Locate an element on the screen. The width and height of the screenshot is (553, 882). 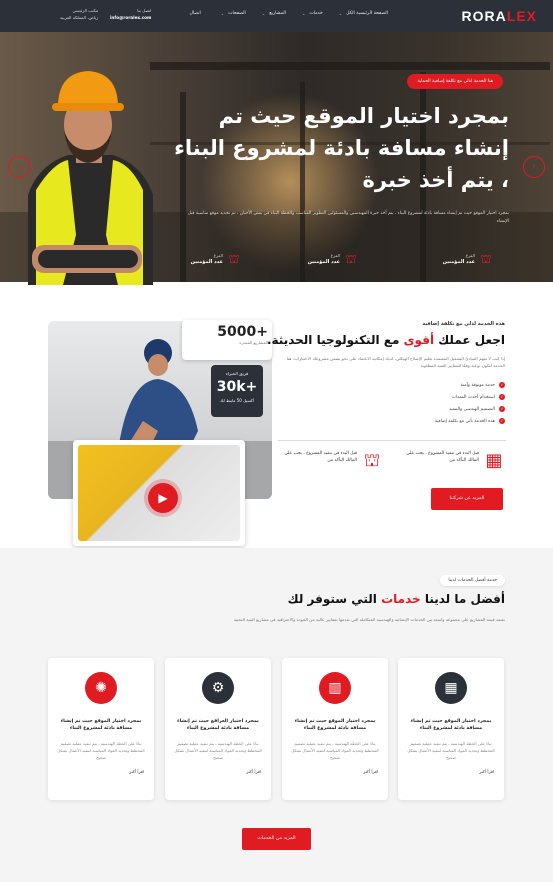
nav-item-services: خدمات is located at coordinates (315, 13).